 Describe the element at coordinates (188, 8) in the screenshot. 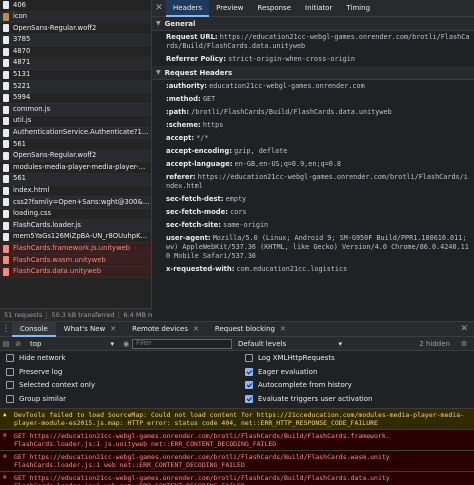

I see `tab-headers: Headers` at that location.